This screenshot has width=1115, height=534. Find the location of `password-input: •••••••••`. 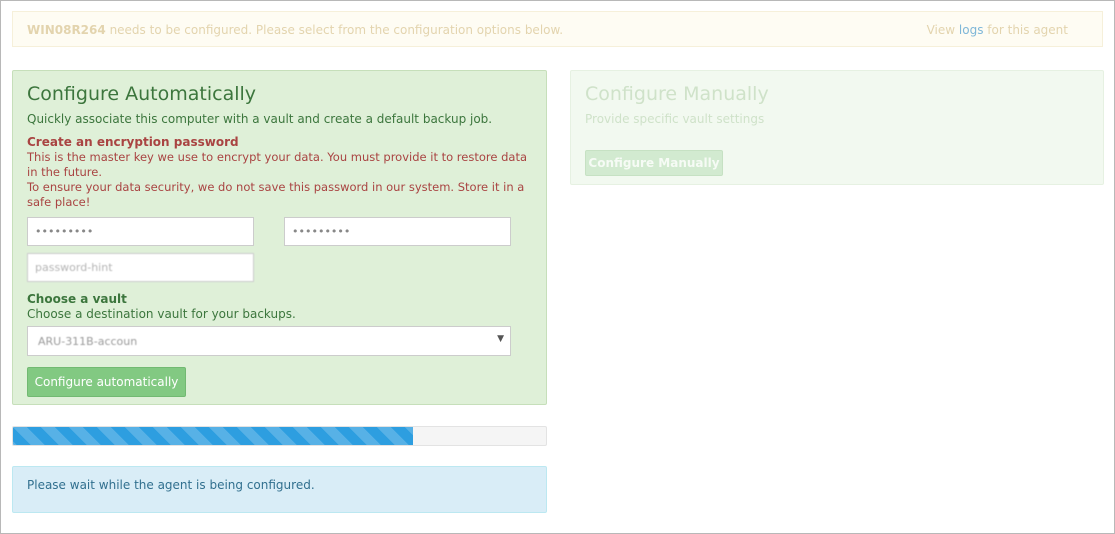

password-input: ••••••••• is located at coordinates (140, 231).